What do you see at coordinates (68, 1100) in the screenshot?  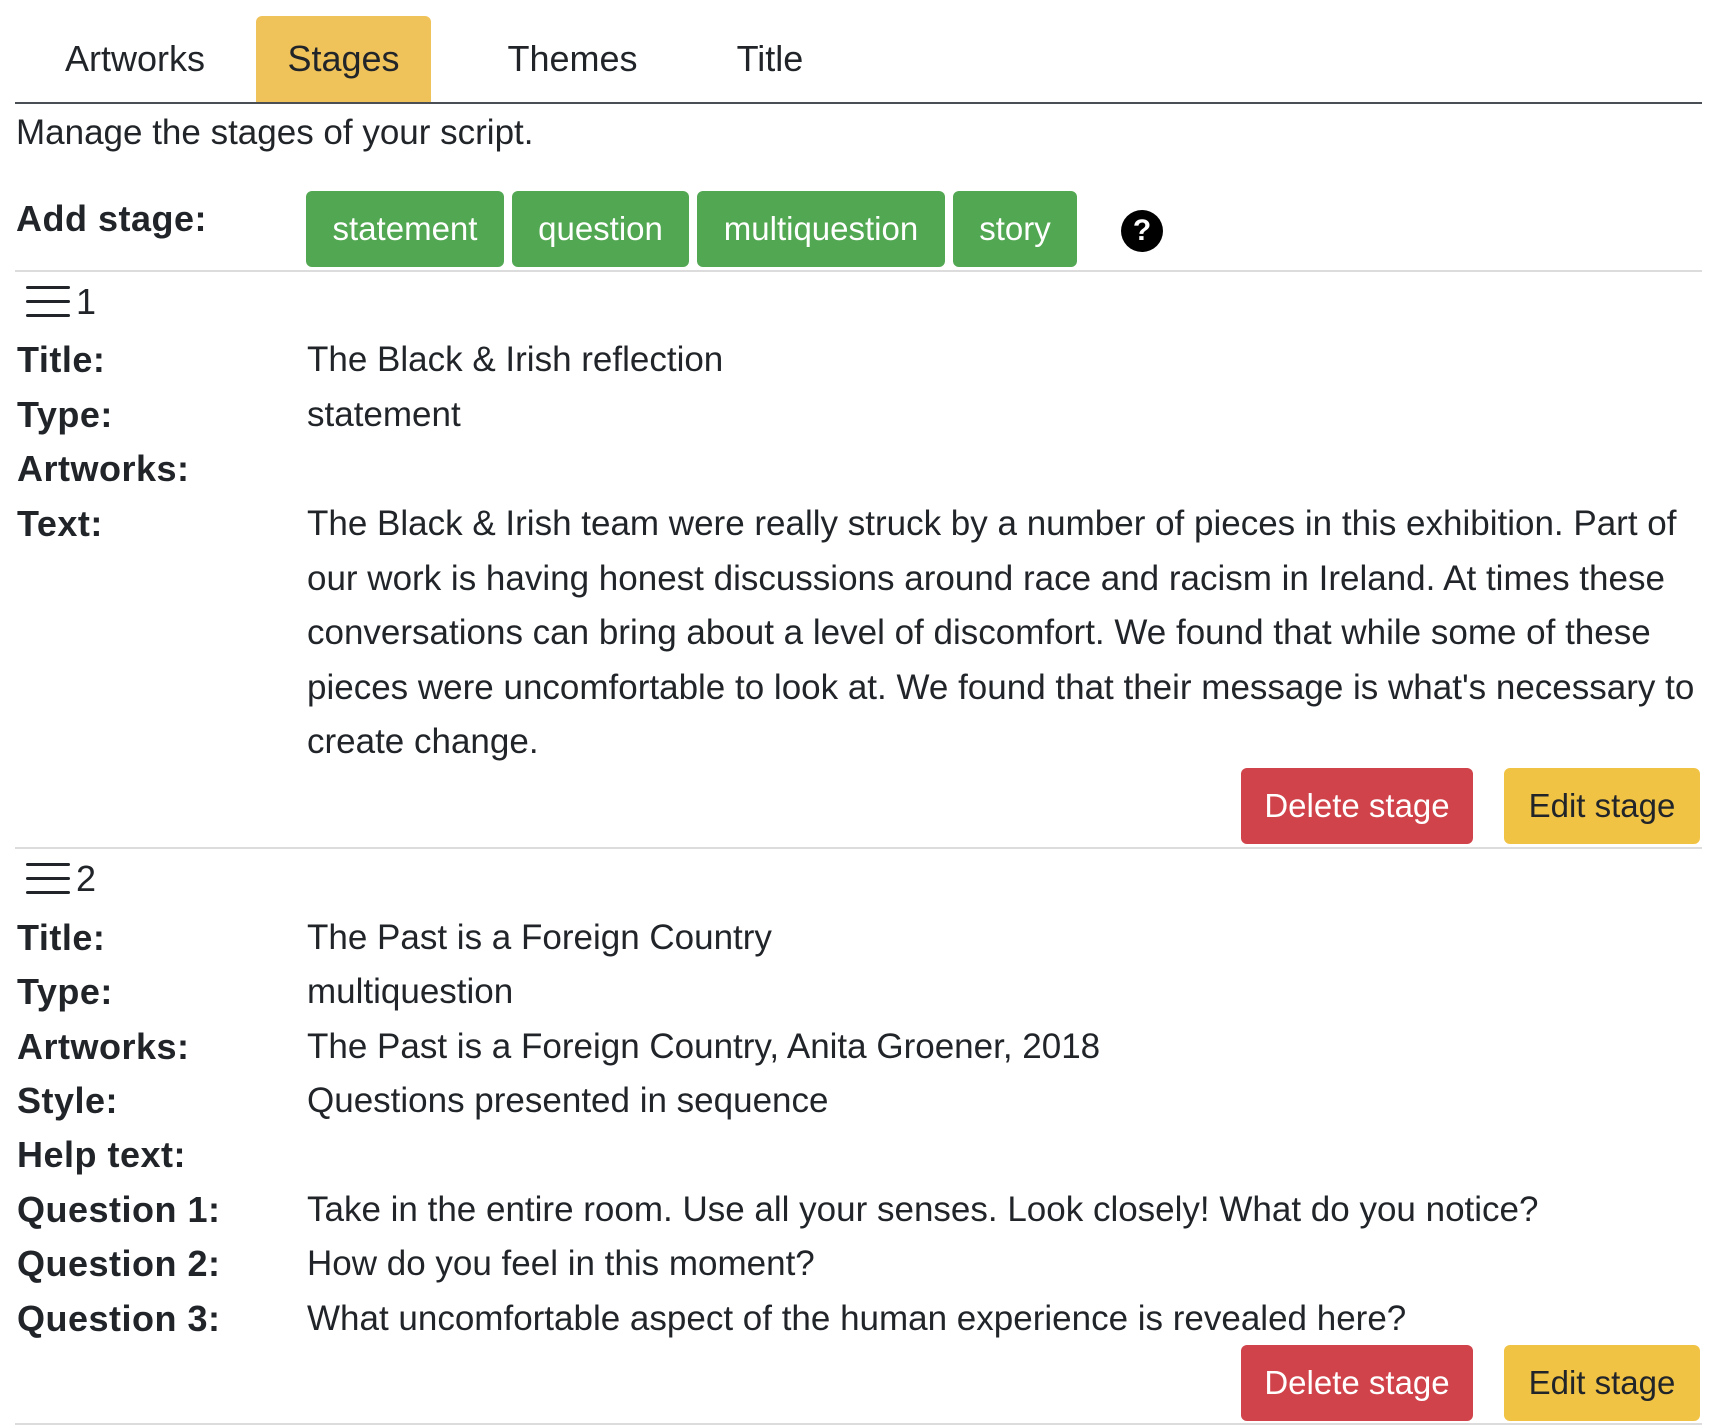 I see `field-label-style: Style:` at bounding box center [68, 1100].